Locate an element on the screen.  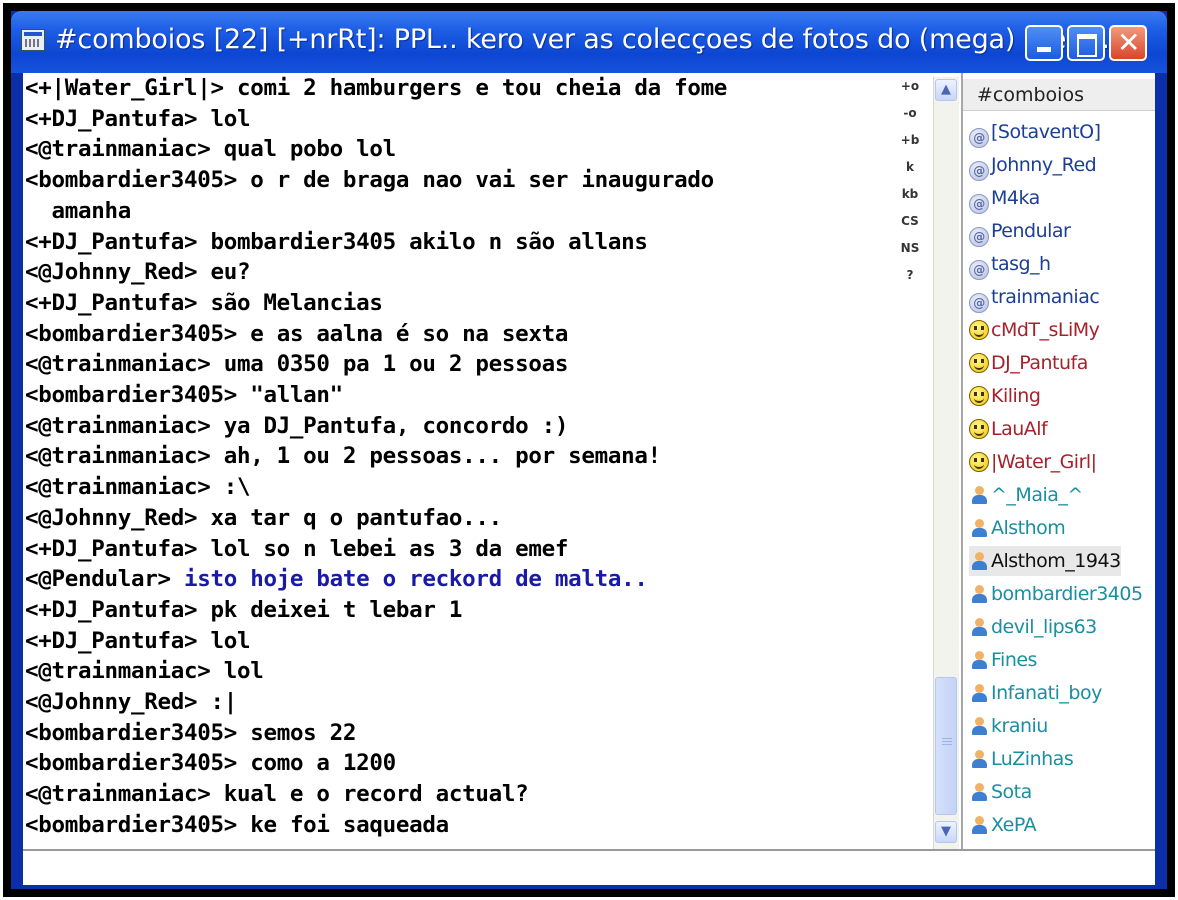
nick-list-item: Infanati_boy is located at coordinates (1035, 693).